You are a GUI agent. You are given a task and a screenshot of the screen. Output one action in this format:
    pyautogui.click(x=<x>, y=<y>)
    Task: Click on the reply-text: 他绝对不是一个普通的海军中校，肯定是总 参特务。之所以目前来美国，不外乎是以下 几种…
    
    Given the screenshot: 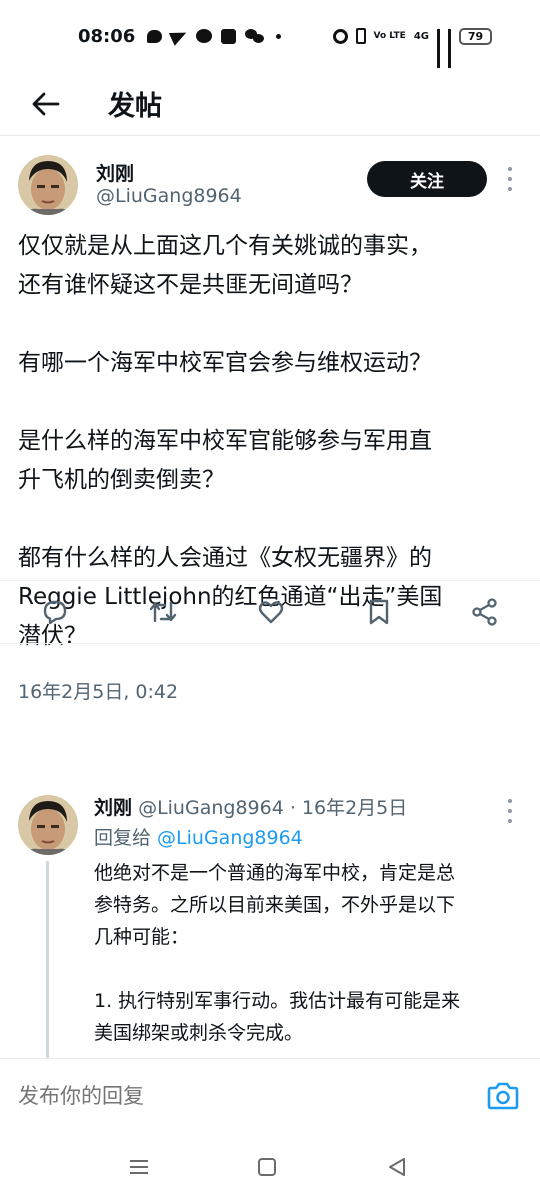 What is the action you would take?
    pyautogui.click(x=310, y=953)
    